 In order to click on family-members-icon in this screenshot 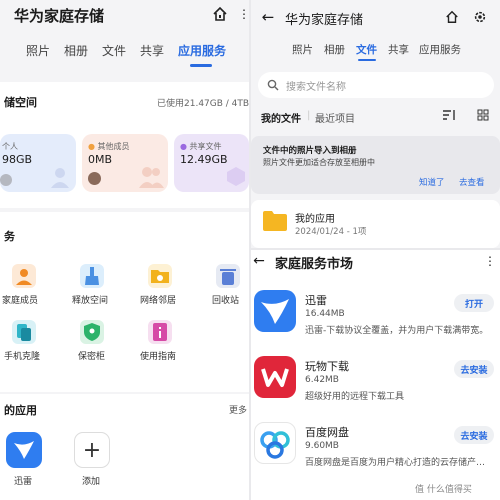, I will do `click(24, 276)`.